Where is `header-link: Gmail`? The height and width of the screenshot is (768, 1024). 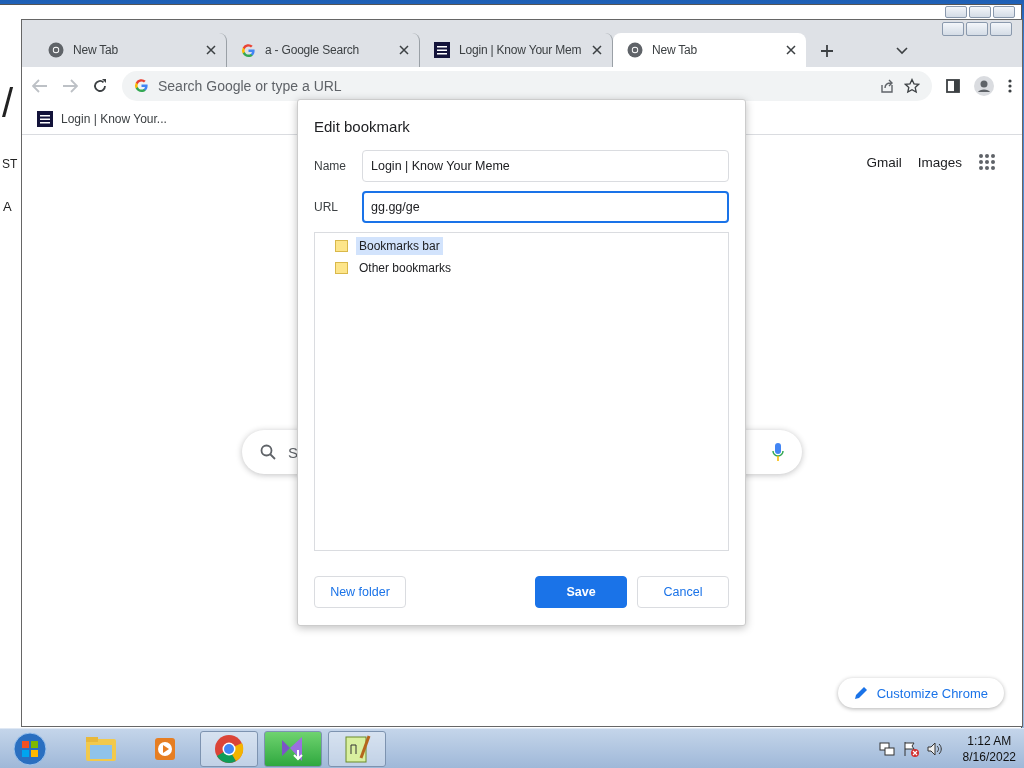
header-link: Gmail is located at coordinates (884, 162).